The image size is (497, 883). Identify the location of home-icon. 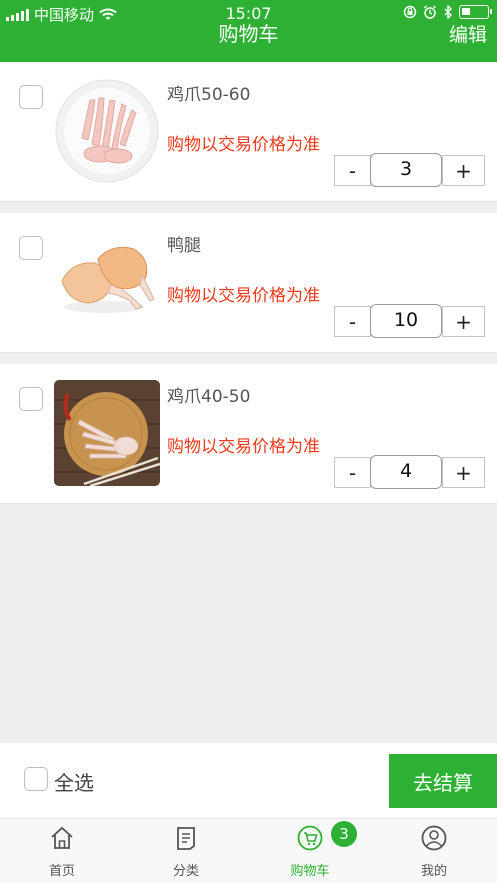
(62, 837).